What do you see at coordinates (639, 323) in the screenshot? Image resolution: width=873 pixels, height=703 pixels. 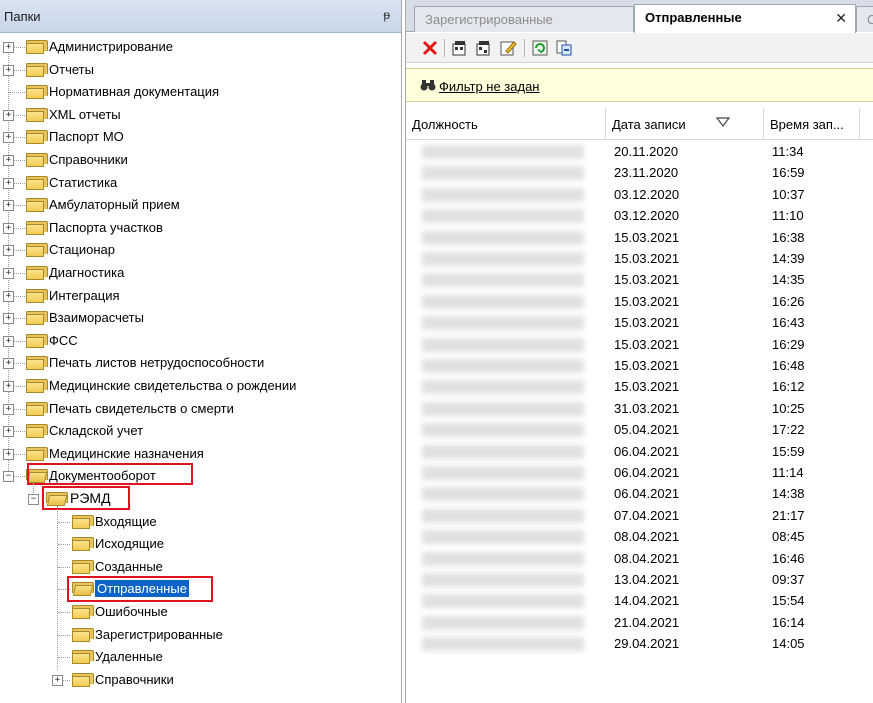 I see `table-row: 15.03.2021 16:43` at bounding box center [639, 323].